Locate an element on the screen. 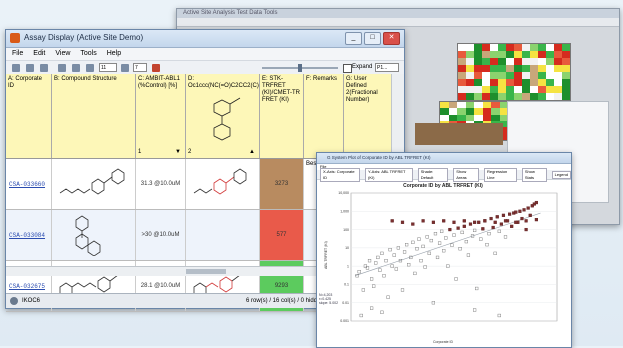 This screenshot has height=348, width=623. sigma-icon is located at coordinates (156, 68).